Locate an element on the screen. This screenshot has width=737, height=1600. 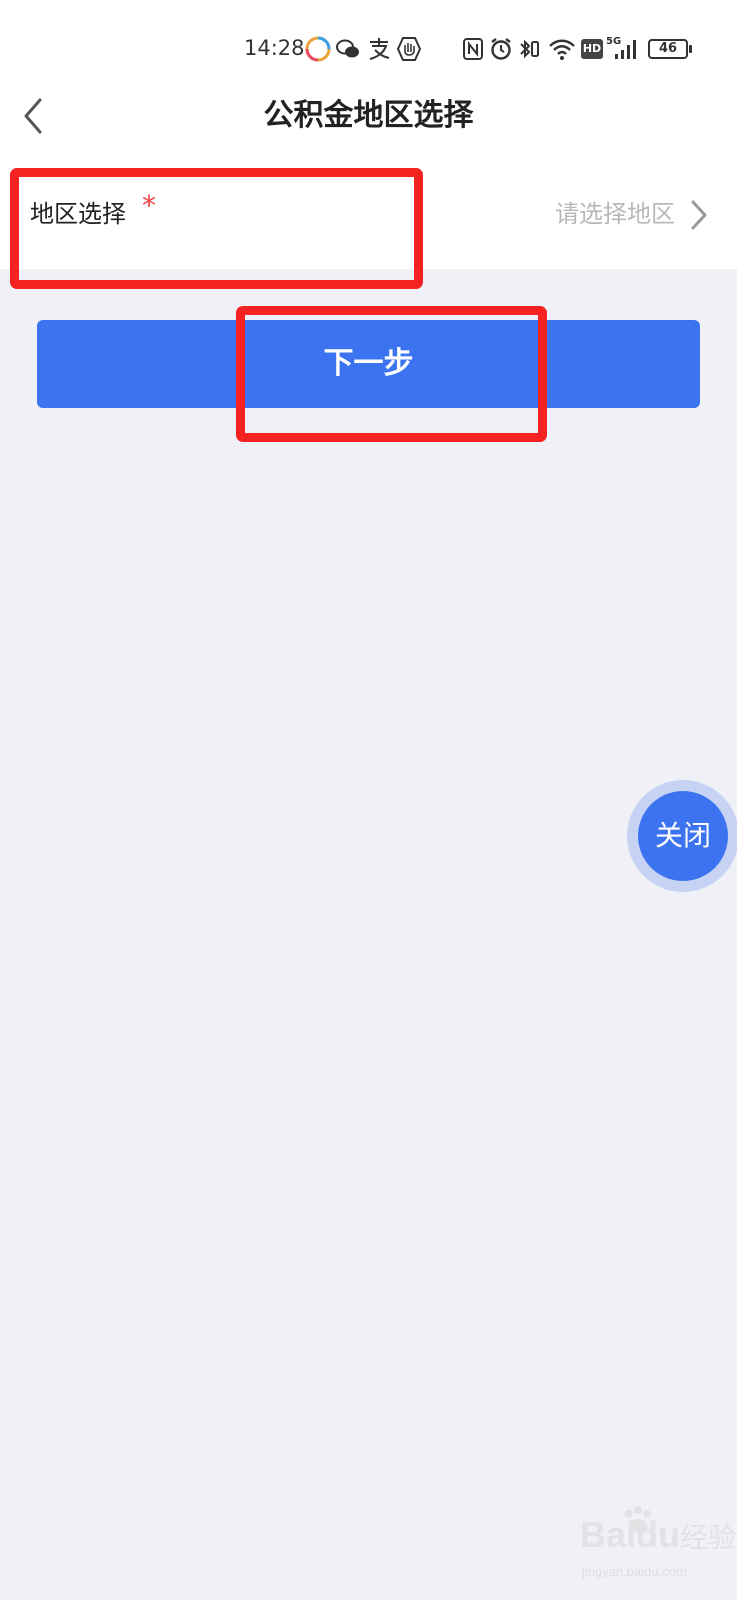
annotation-box-region is located at coordinates (216, 228).